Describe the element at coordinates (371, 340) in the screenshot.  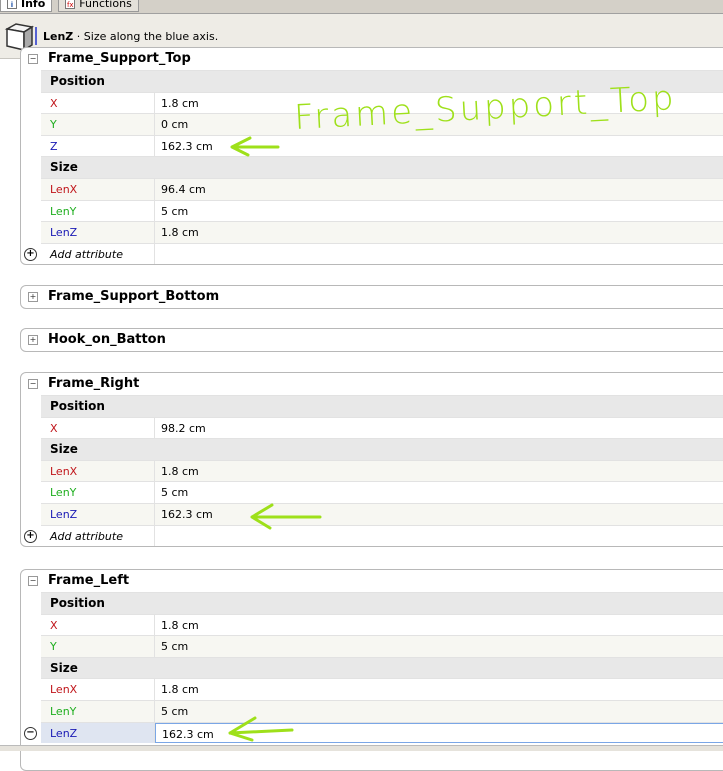
I see `component-panel: + Hook_on_Batton` at that location.